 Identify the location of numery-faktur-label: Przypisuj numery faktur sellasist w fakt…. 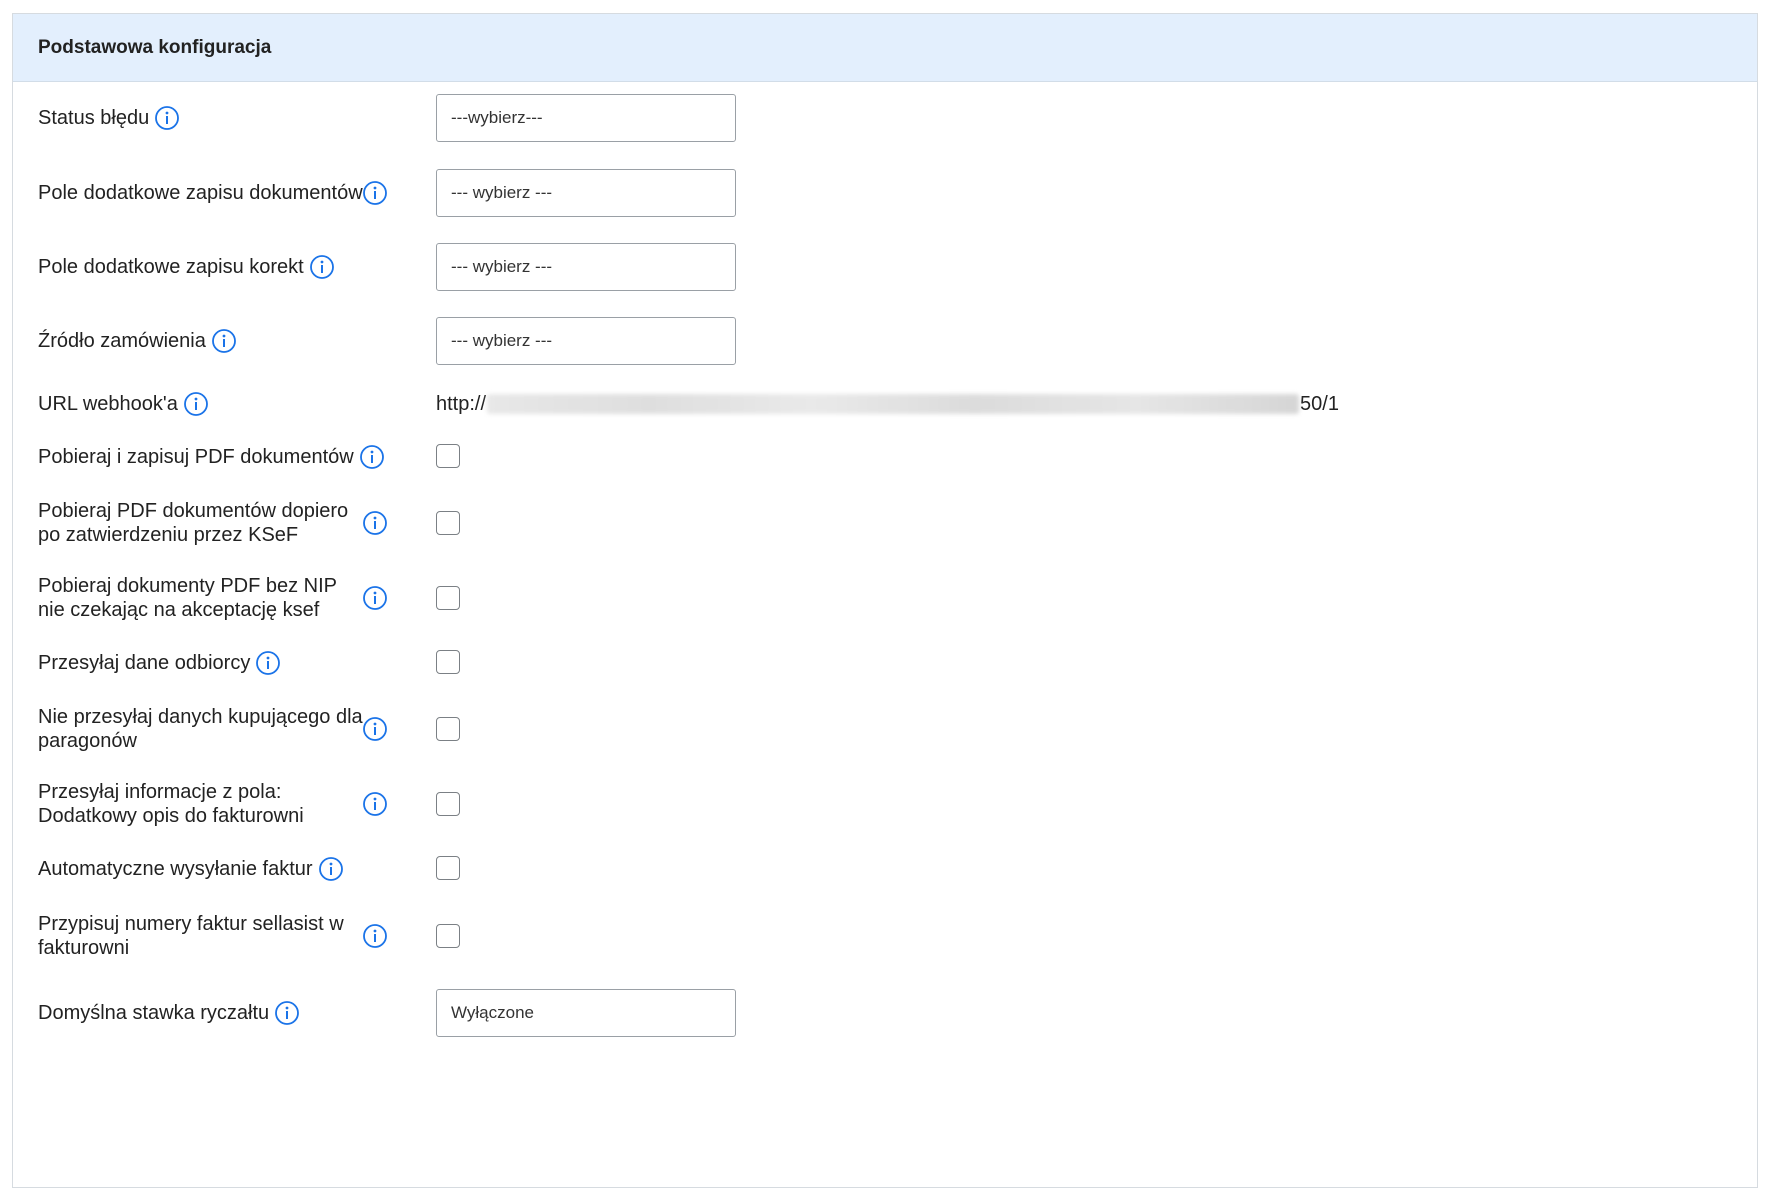
(191, 936).